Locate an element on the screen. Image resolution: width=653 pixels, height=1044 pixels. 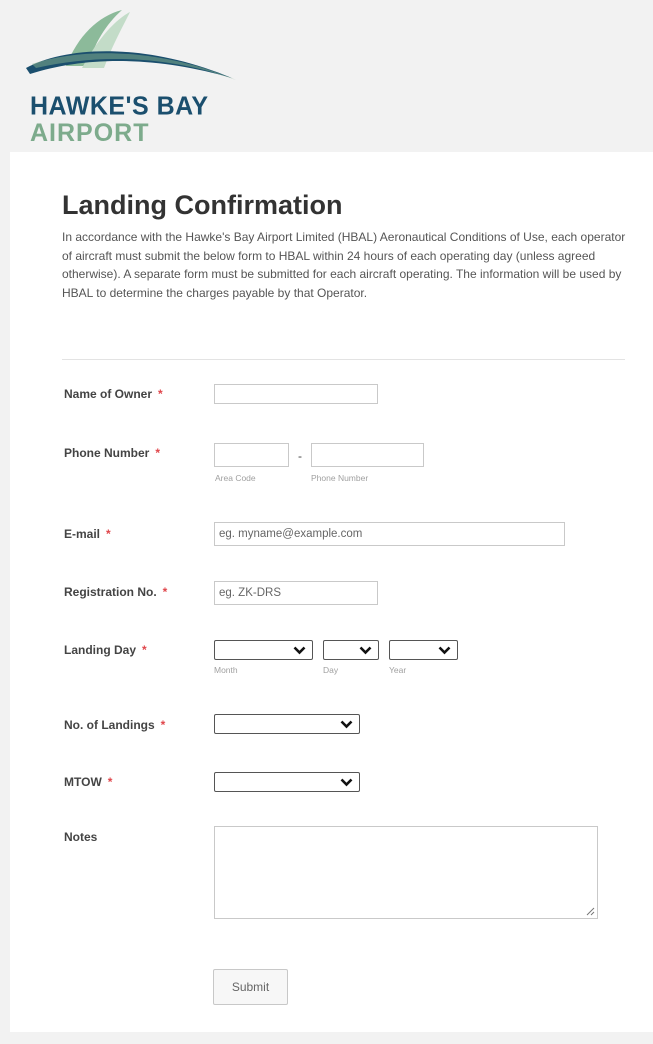
registration-label: Registration No. * is located at coordinates (116, 592).